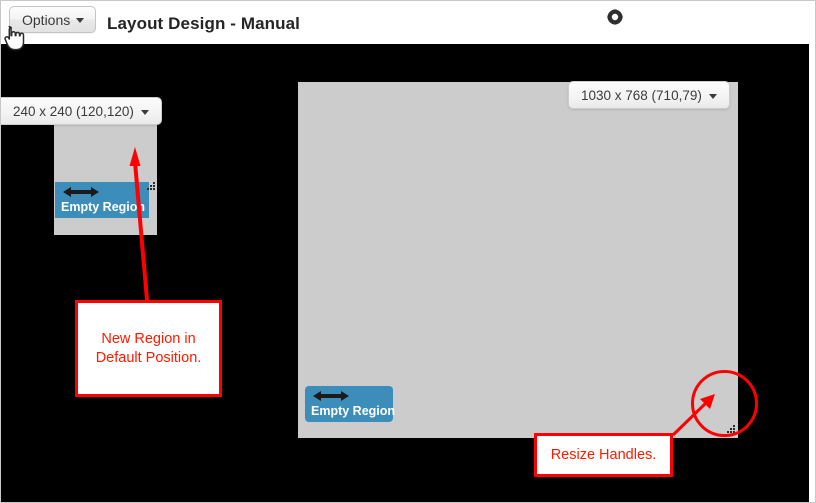 This screenshot has height=503, width=816. What do you see at coordinates (353, 411) in the screenshot?
I see `region-large-badge-label: Empty Region` at bounding box center [353, 411].